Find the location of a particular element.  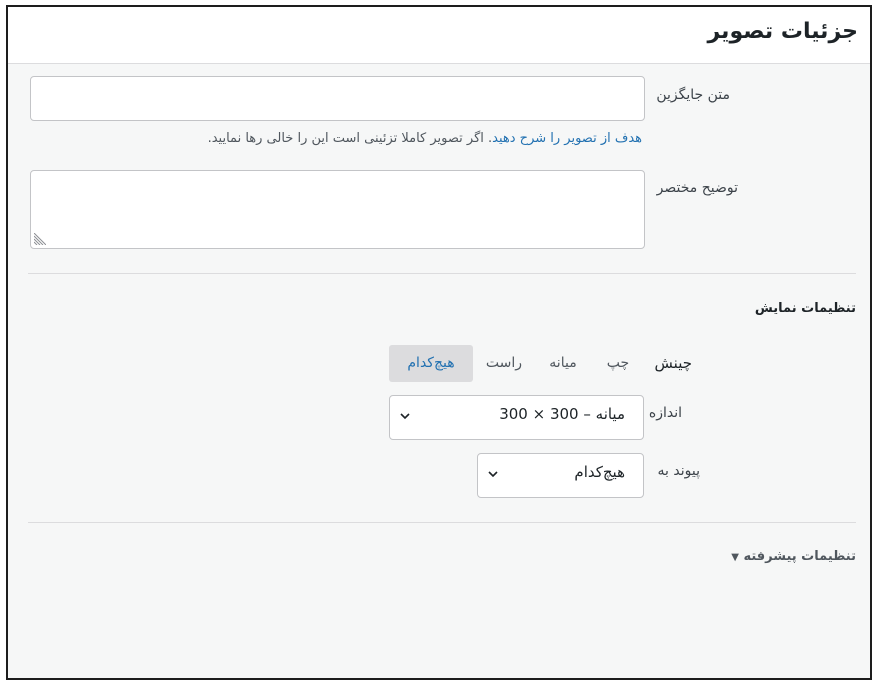

size-select: میانه – 300 × 300 is located at coordinates (516, 417).